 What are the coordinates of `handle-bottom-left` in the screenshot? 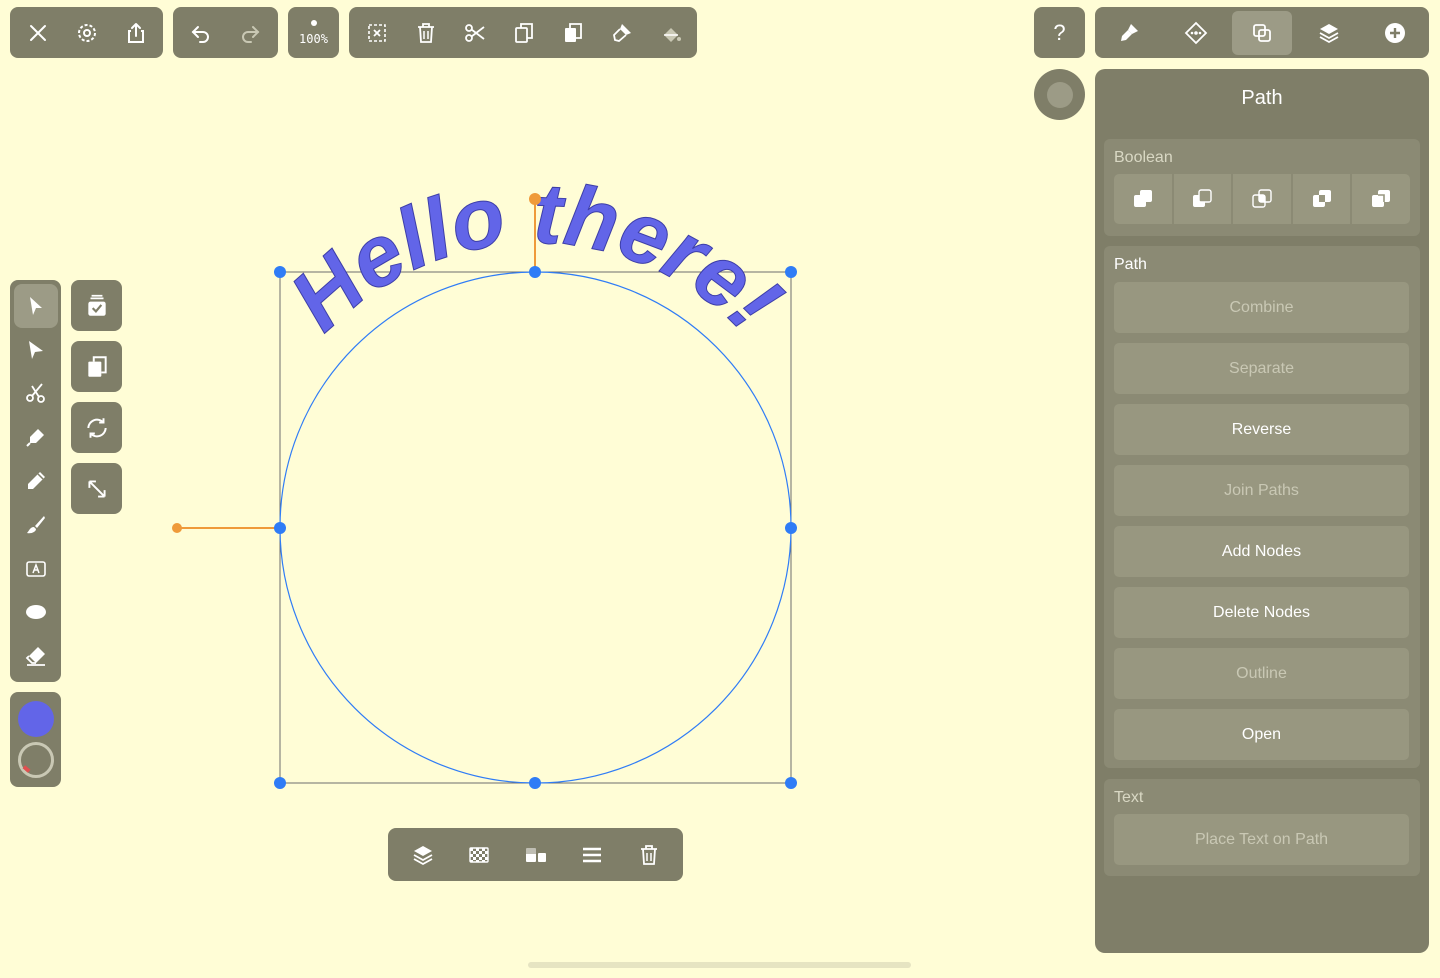 It's located at (280, 783).